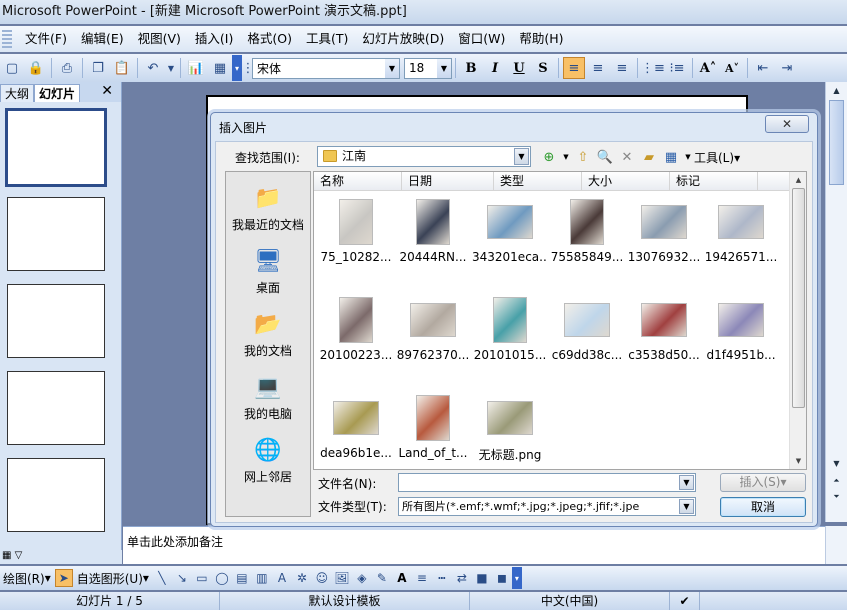  Describe the element at coordinates (836, 302) in the screenshot. I see `canvas-scrollbar: ▲ ▼ ⏶ ⏷` at that location.